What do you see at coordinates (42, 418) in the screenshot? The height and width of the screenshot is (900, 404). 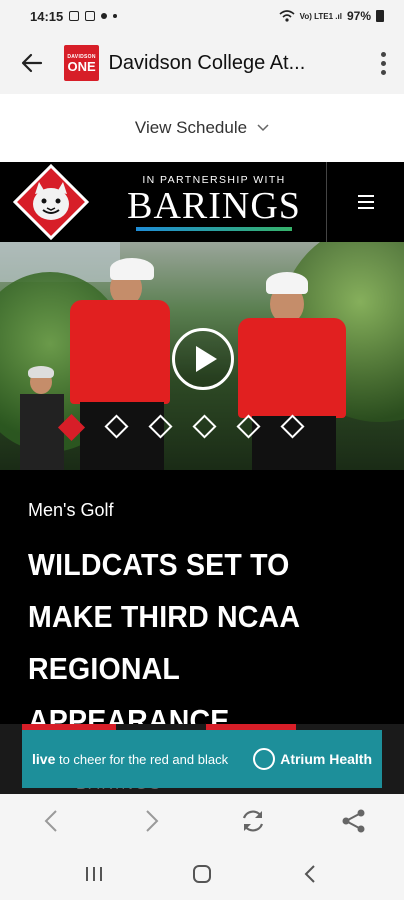 I see `hero-caddie` at bounding box center [42, 418].